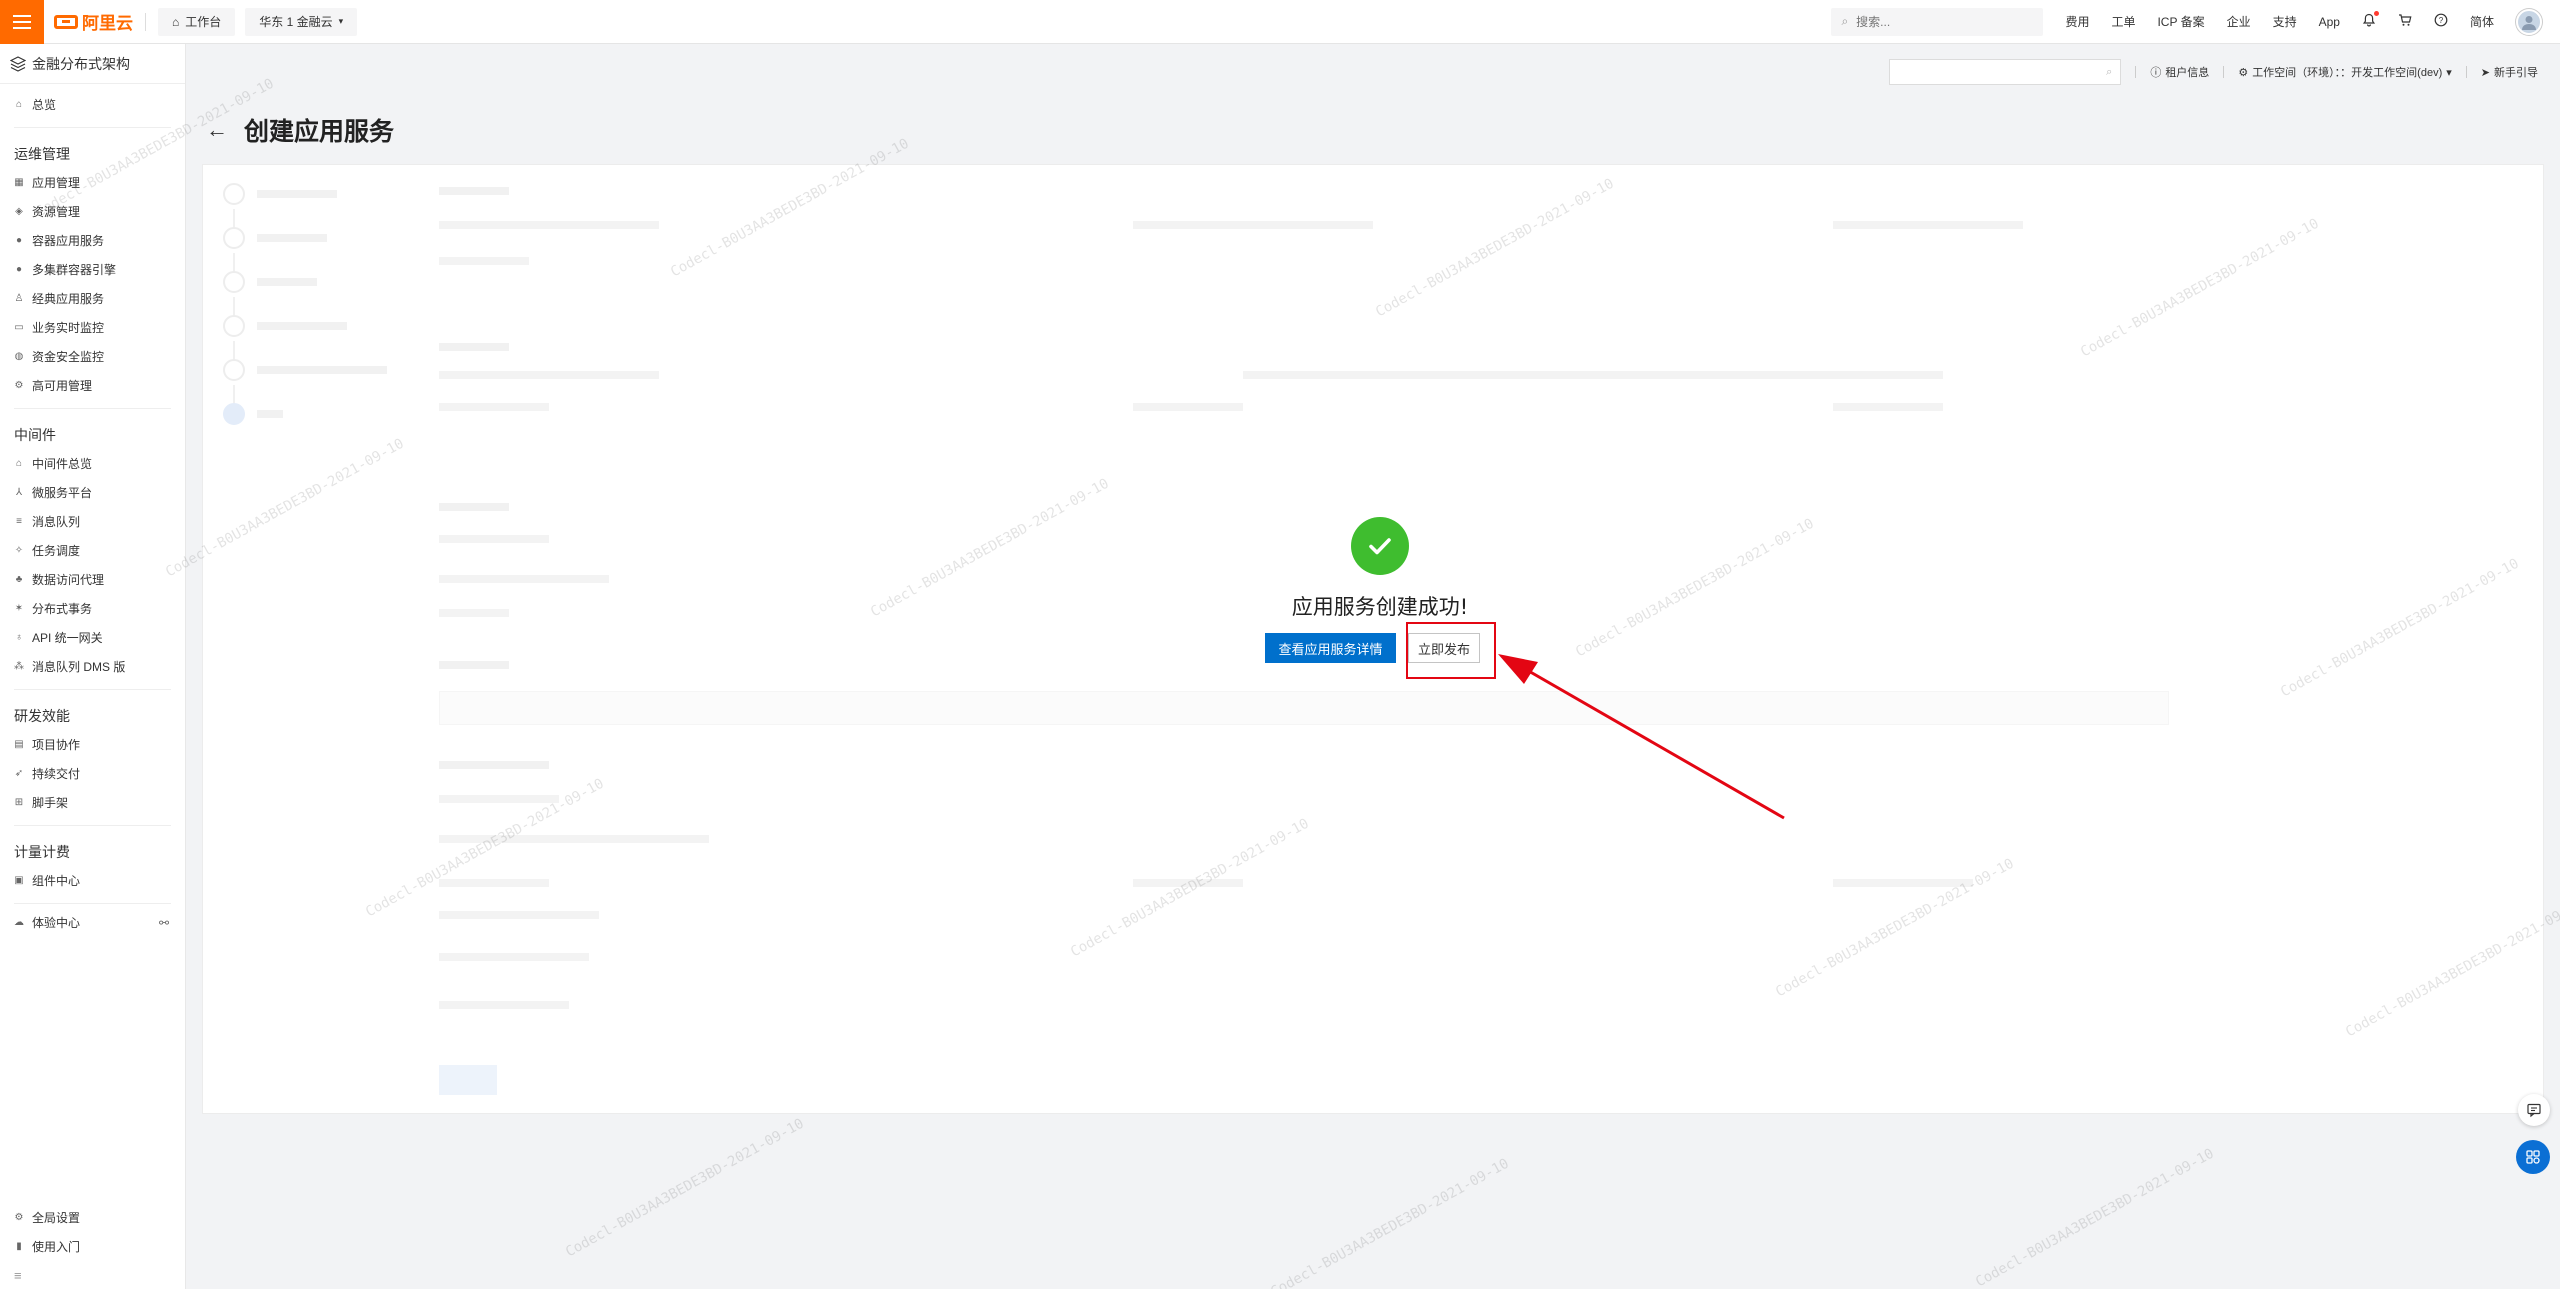 Image resolution: width=2560 pixels, height=1289 pixels. Describe the element at coordinates (92, 521) in the screenshot. I see `sidebar-item-message-queue: ≡ 消息队列` at that location.